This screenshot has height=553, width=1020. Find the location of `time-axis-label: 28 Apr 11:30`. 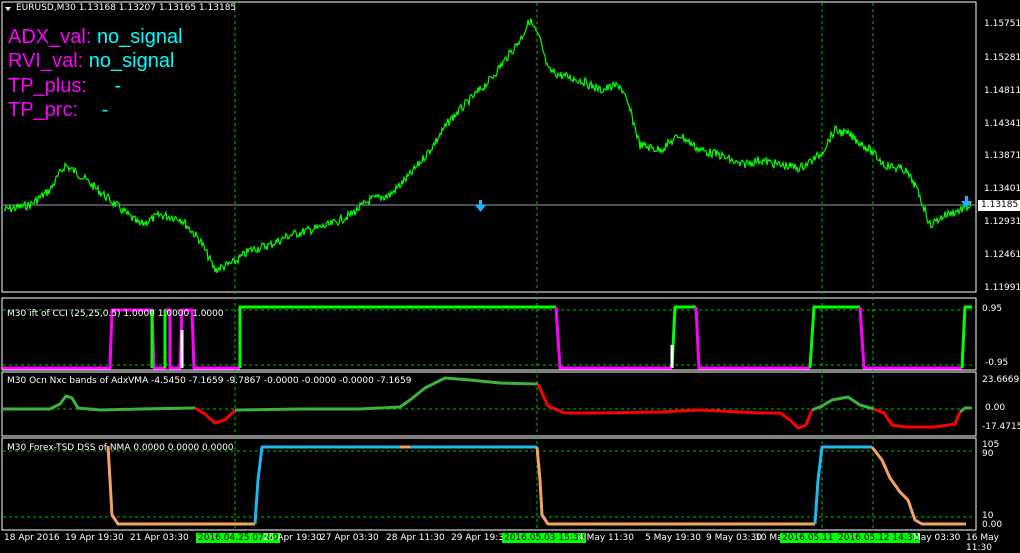

time-axis-label: 28 Apr 11:30 is located at coordinates (415, 538).